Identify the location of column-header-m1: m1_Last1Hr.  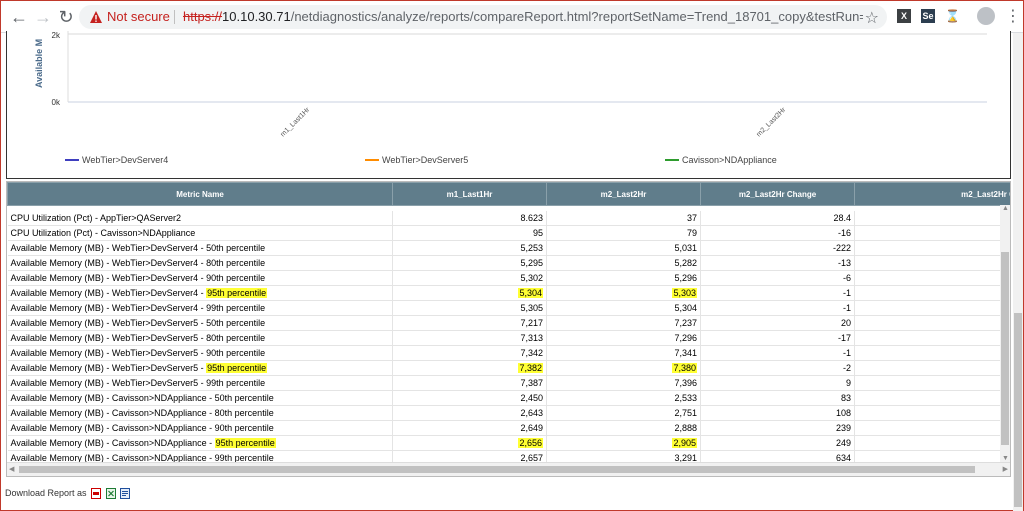
(469, 194).